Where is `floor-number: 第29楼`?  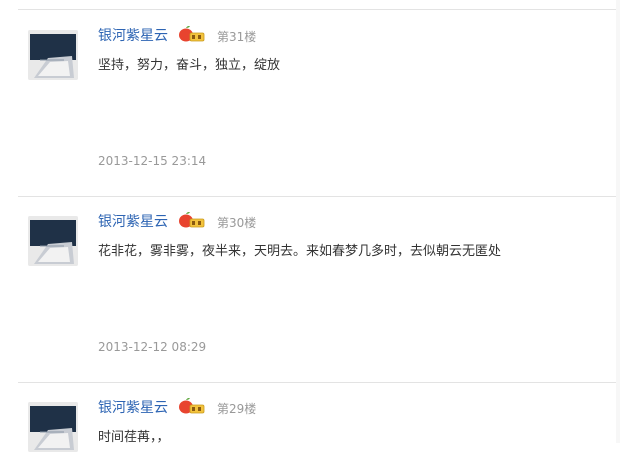 floor-number: 第29楼 is located at coordinates (237, 409).